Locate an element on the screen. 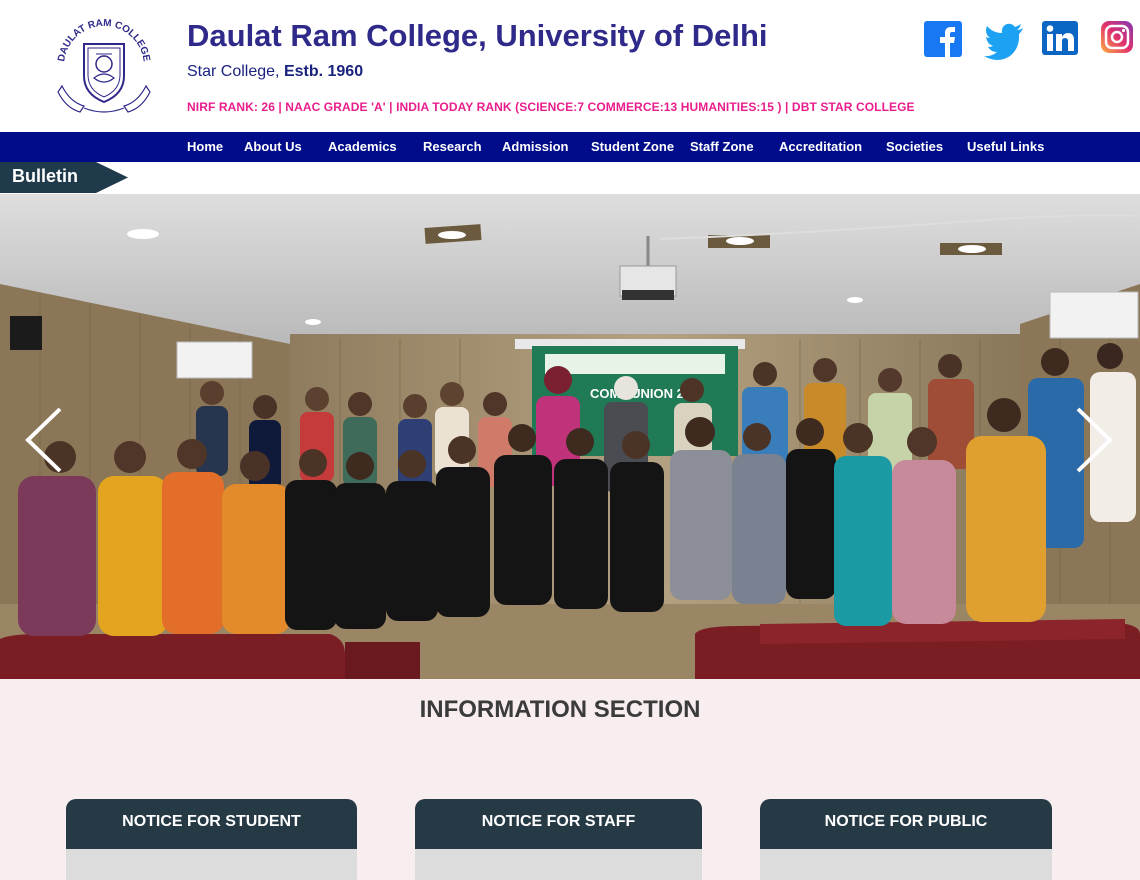 The image size is (1140, 880). college-logo: DAULAT RAM COLLEGE is located at coordinates (104, 66).